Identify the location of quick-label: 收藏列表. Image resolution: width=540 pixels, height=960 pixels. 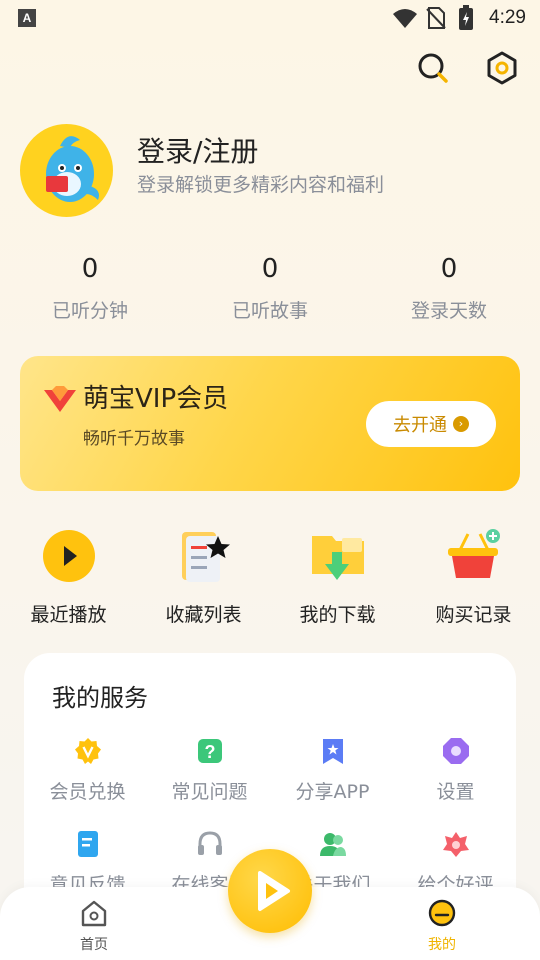
(203, 615).